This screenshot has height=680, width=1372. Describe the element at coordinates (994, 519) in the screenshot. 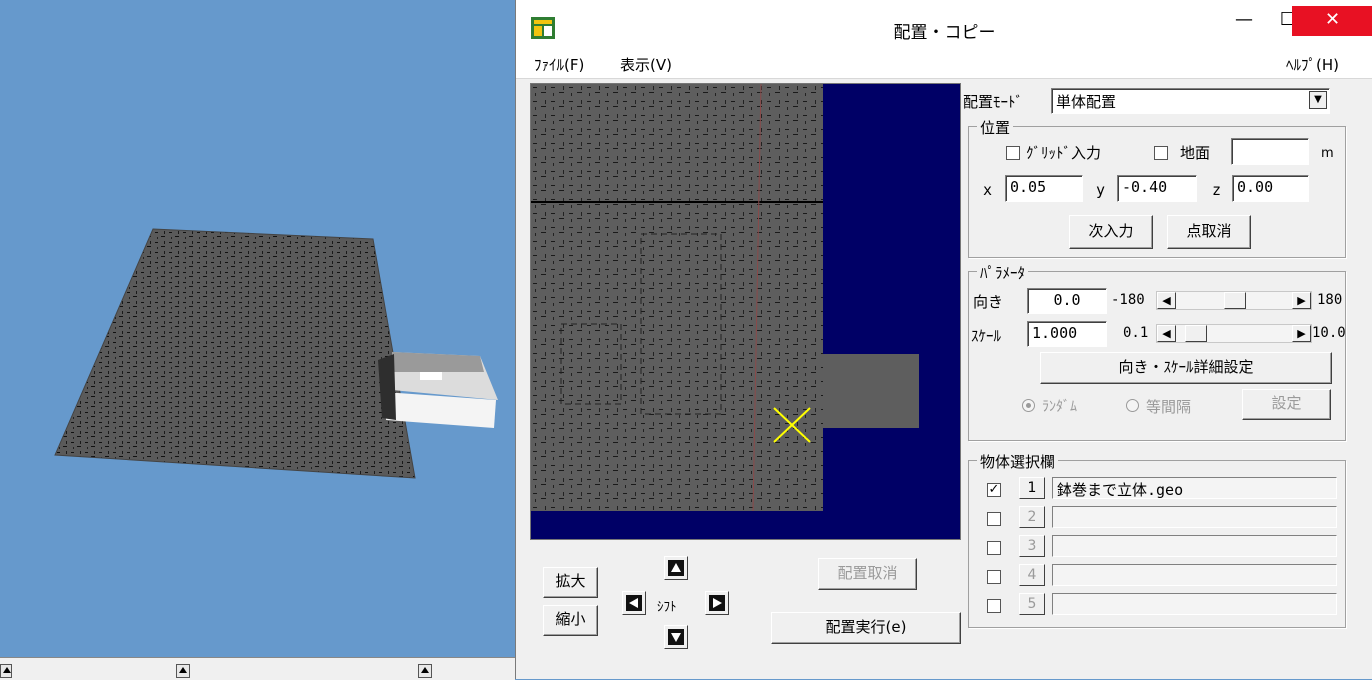

I see `object-2-checkbox` at that location.